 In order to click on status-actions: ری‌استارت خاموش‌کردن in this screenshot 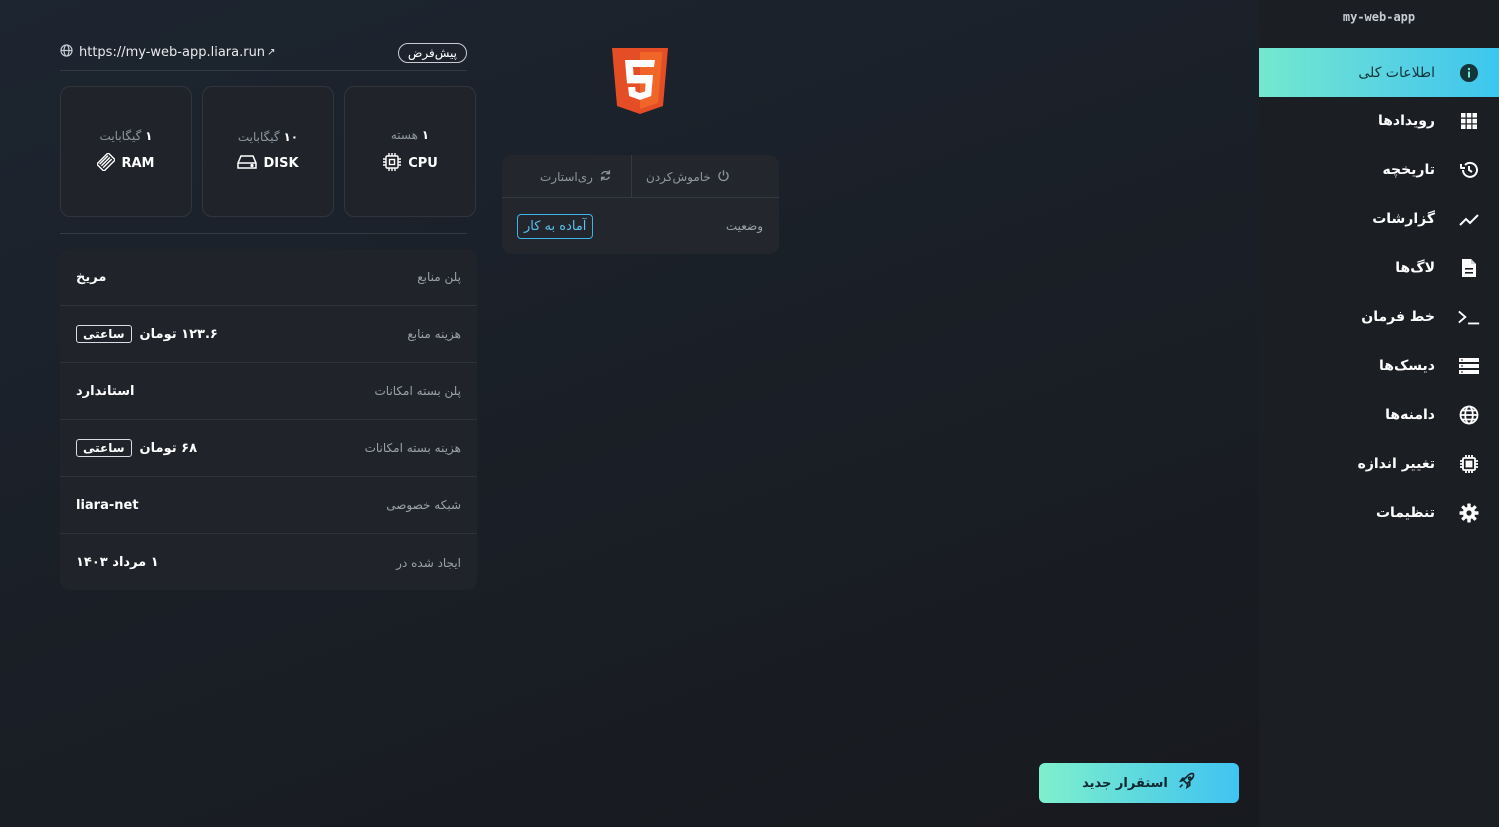, I will do `click(640, 176)`.